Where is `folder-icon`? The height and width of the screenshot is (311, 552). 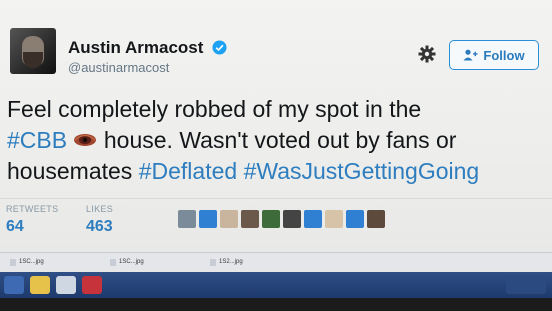 folder-icon is located at coordinates (40, 285).